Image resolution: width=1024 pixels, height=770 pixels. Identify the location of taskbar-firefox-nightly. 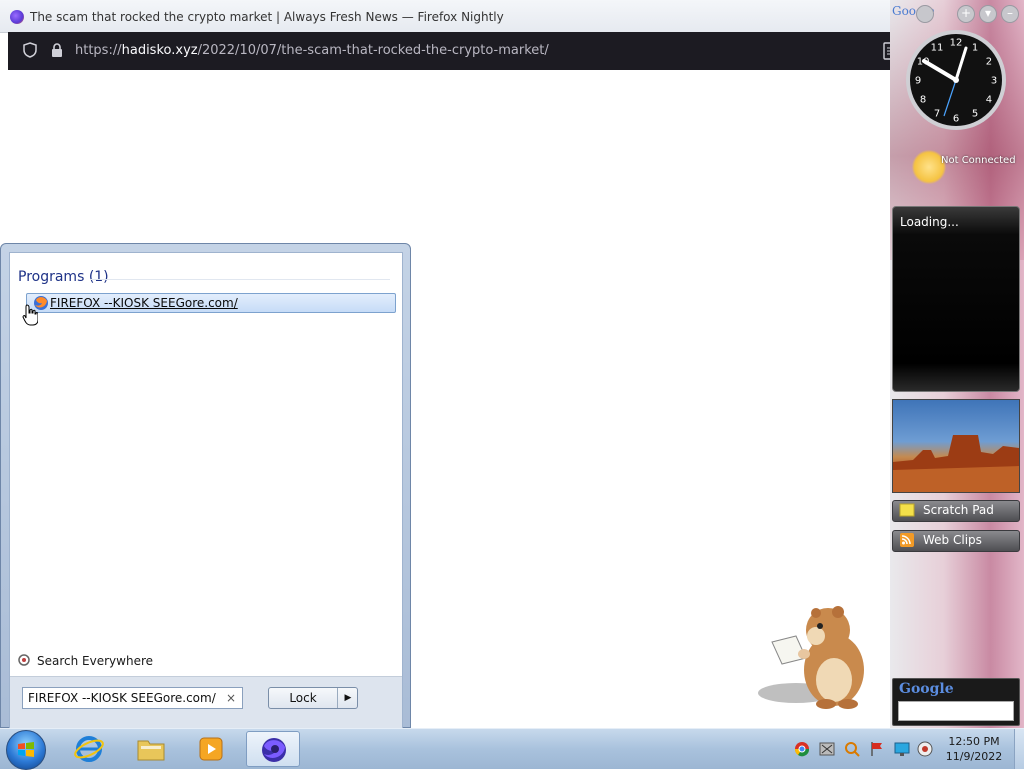
(273, 749).